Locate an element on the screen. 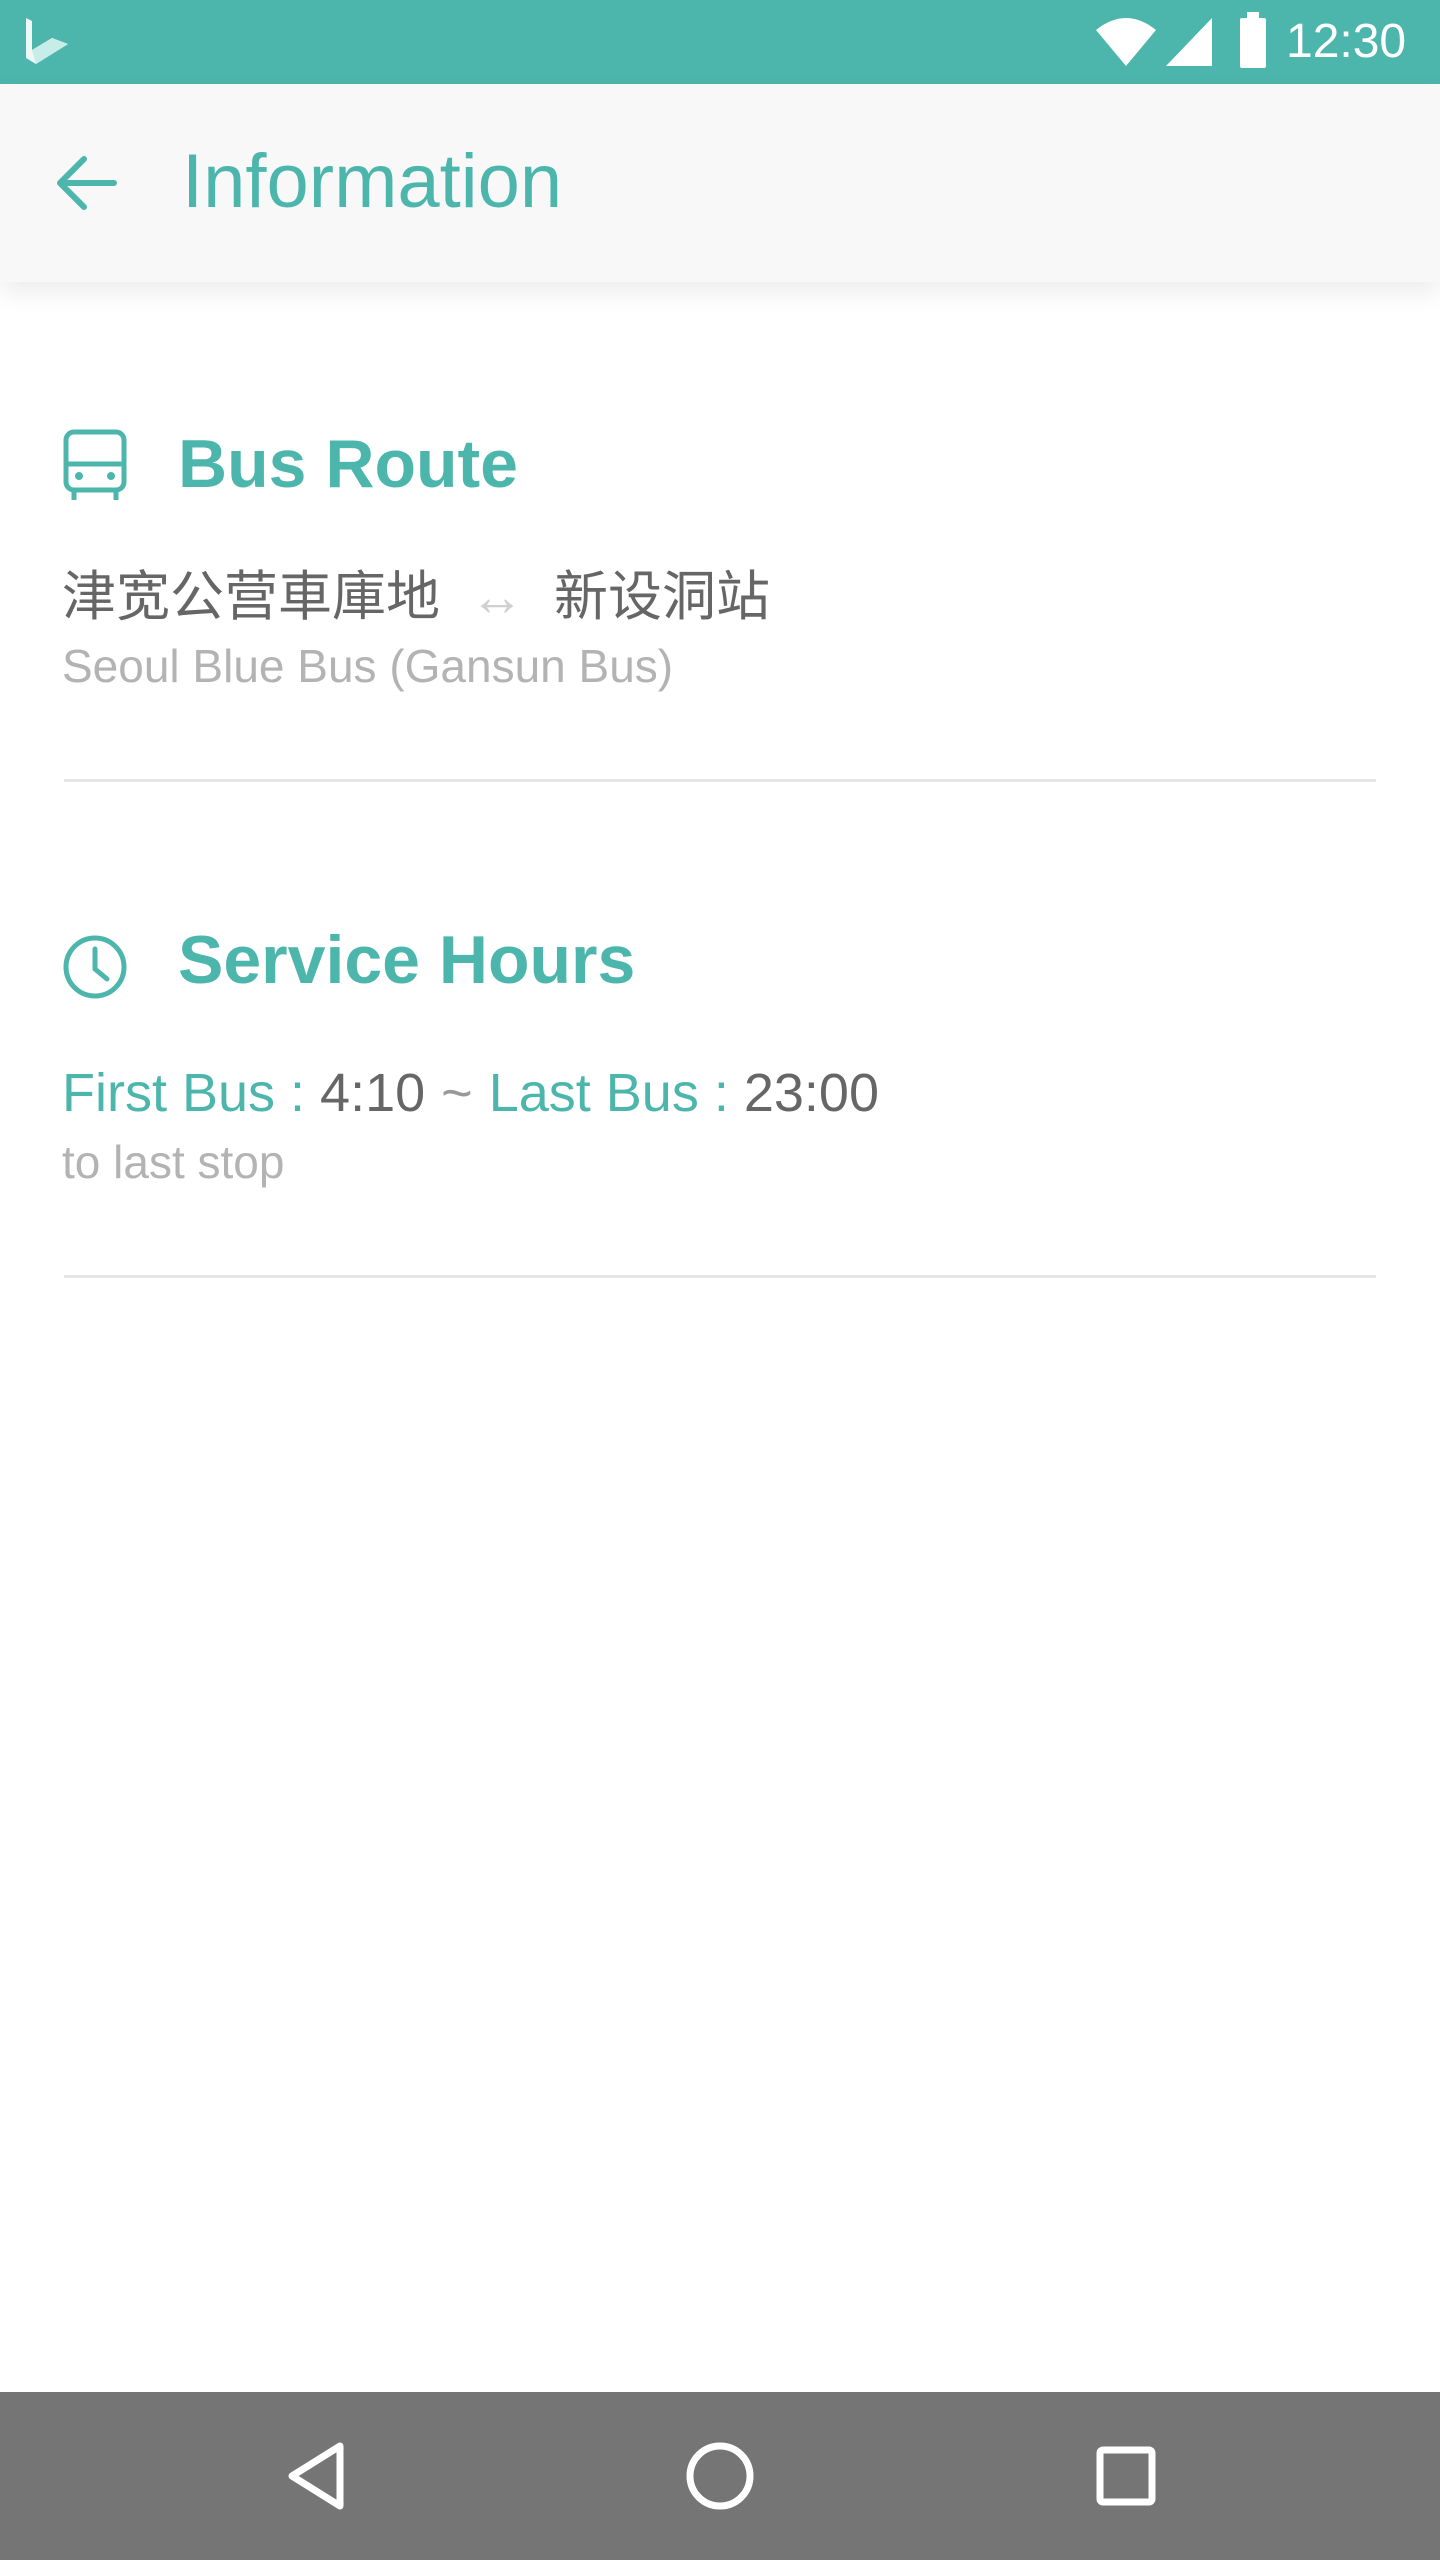 The width and height of the screenshot is (1440, 2560). route-origin: 津宽公营車庫地 is located at coordinates (251, 597).